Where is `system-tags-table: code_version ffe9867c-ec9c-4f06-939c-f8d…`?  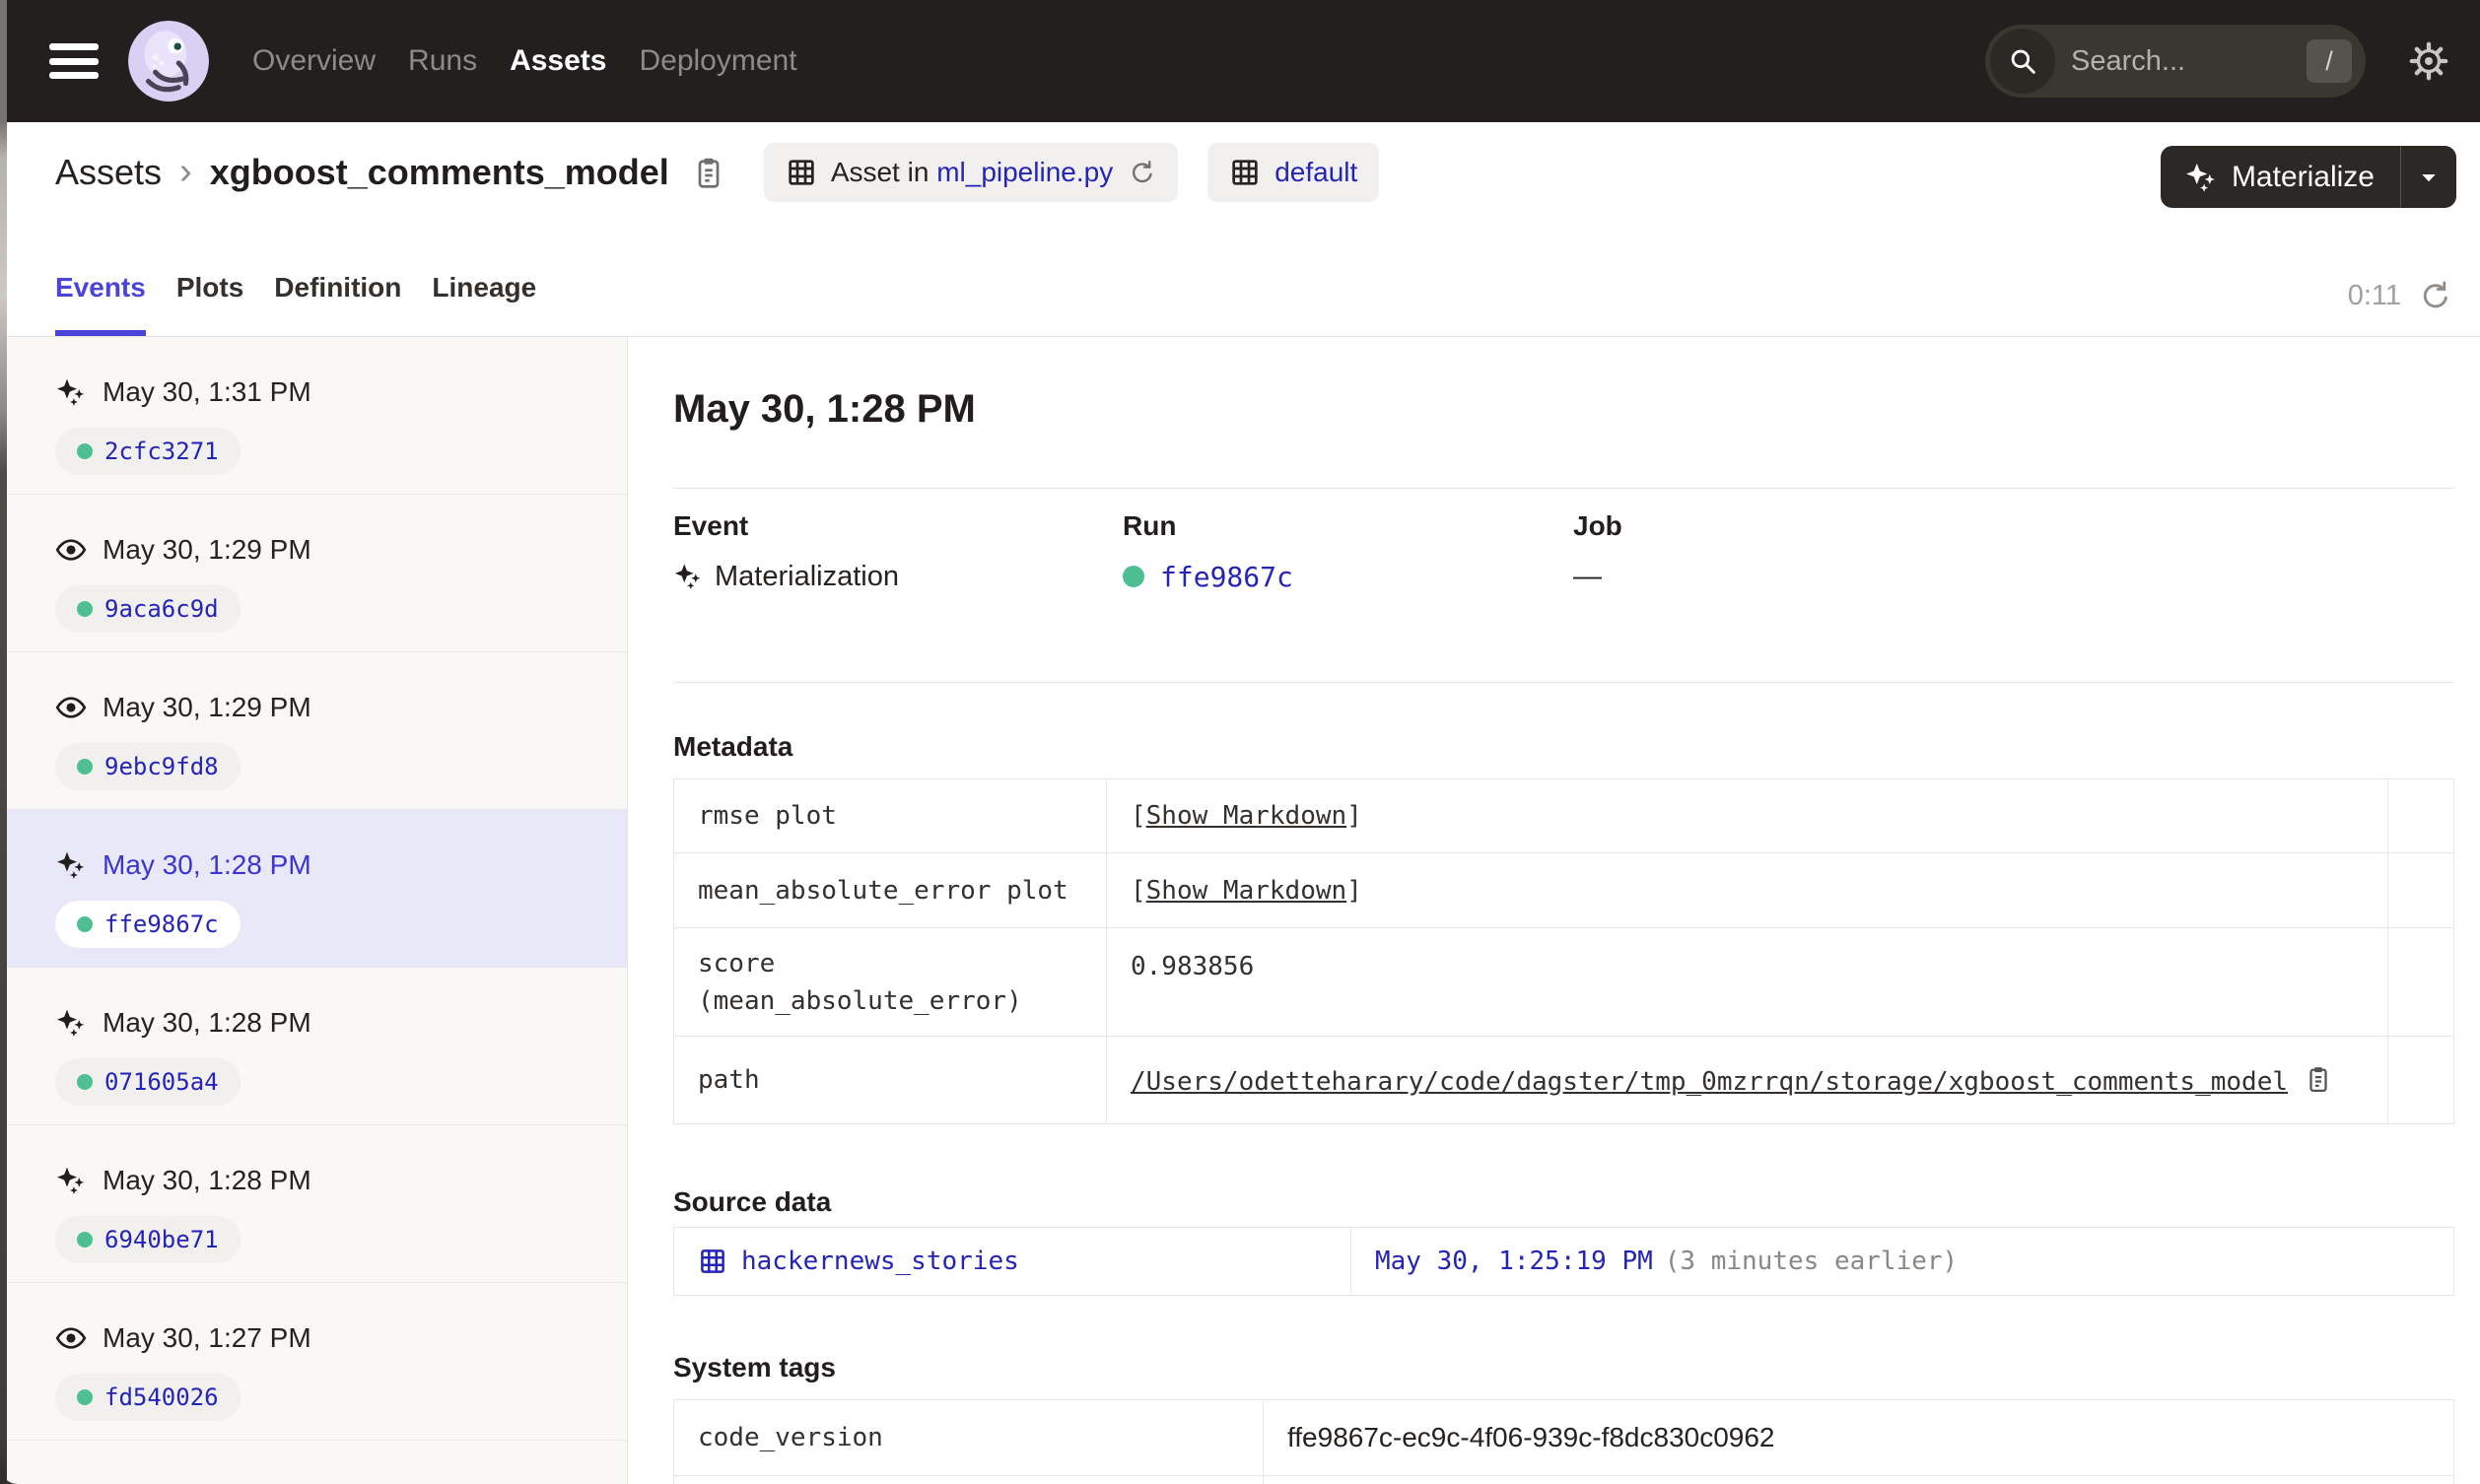
system-tags-table: code_version ffe9867c-ec9c-4f06-939c-f8d… is located at coordinates (1563, 1441).